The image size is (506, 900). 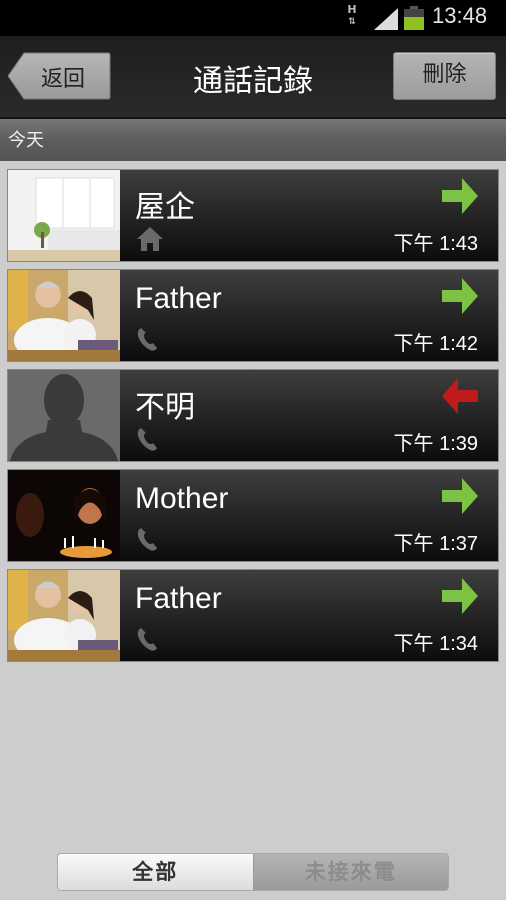 What do you see at coordinates (253, 215) in the screenshot?
I see `call-log-item: 屋企 下午 1:43` at bounding box center [253, 215].